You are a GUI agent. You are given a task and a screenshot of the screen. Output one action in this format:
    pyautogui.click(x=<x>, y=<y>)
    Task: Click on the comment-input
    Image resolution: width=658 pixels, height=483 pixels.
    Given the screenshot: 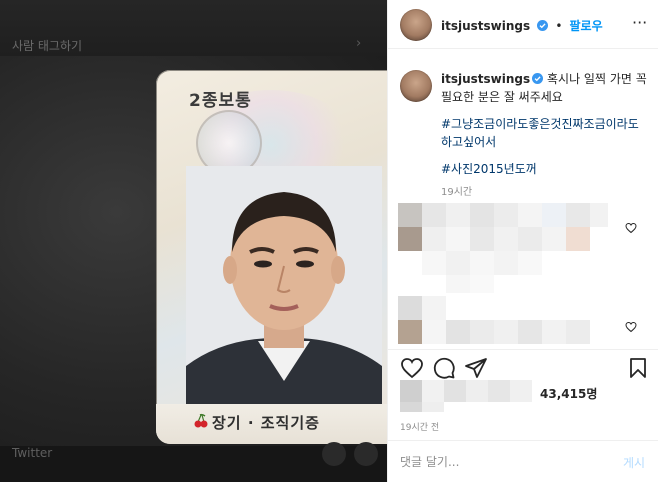 What is the action you would take?
    pyautogui.click(x=500, y=462)
    